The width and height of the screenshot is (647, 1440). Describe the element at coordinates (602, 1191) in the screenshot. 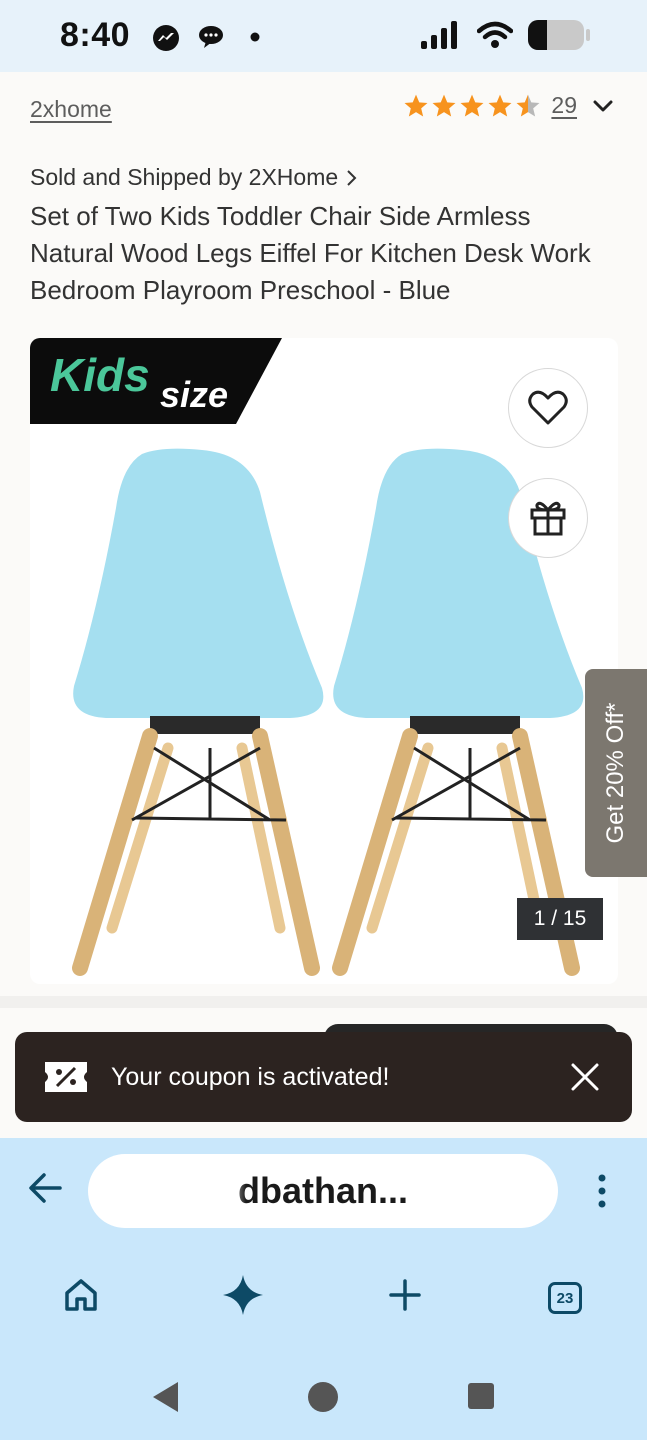

I see `more-options-icon` at that location.